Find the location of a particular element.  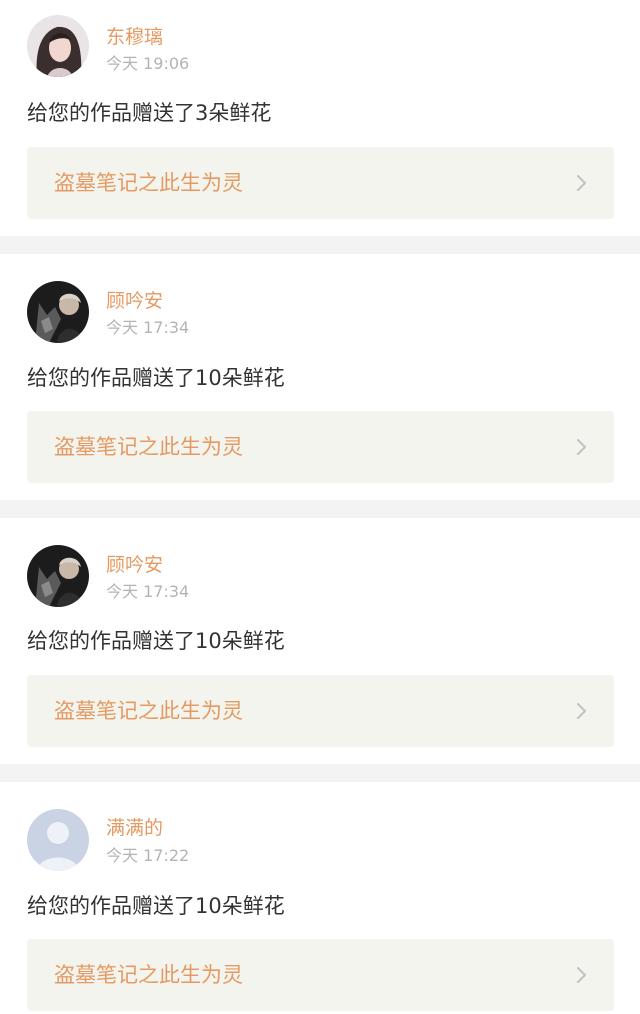

default-user-icon is located at coordinates (58, 840).